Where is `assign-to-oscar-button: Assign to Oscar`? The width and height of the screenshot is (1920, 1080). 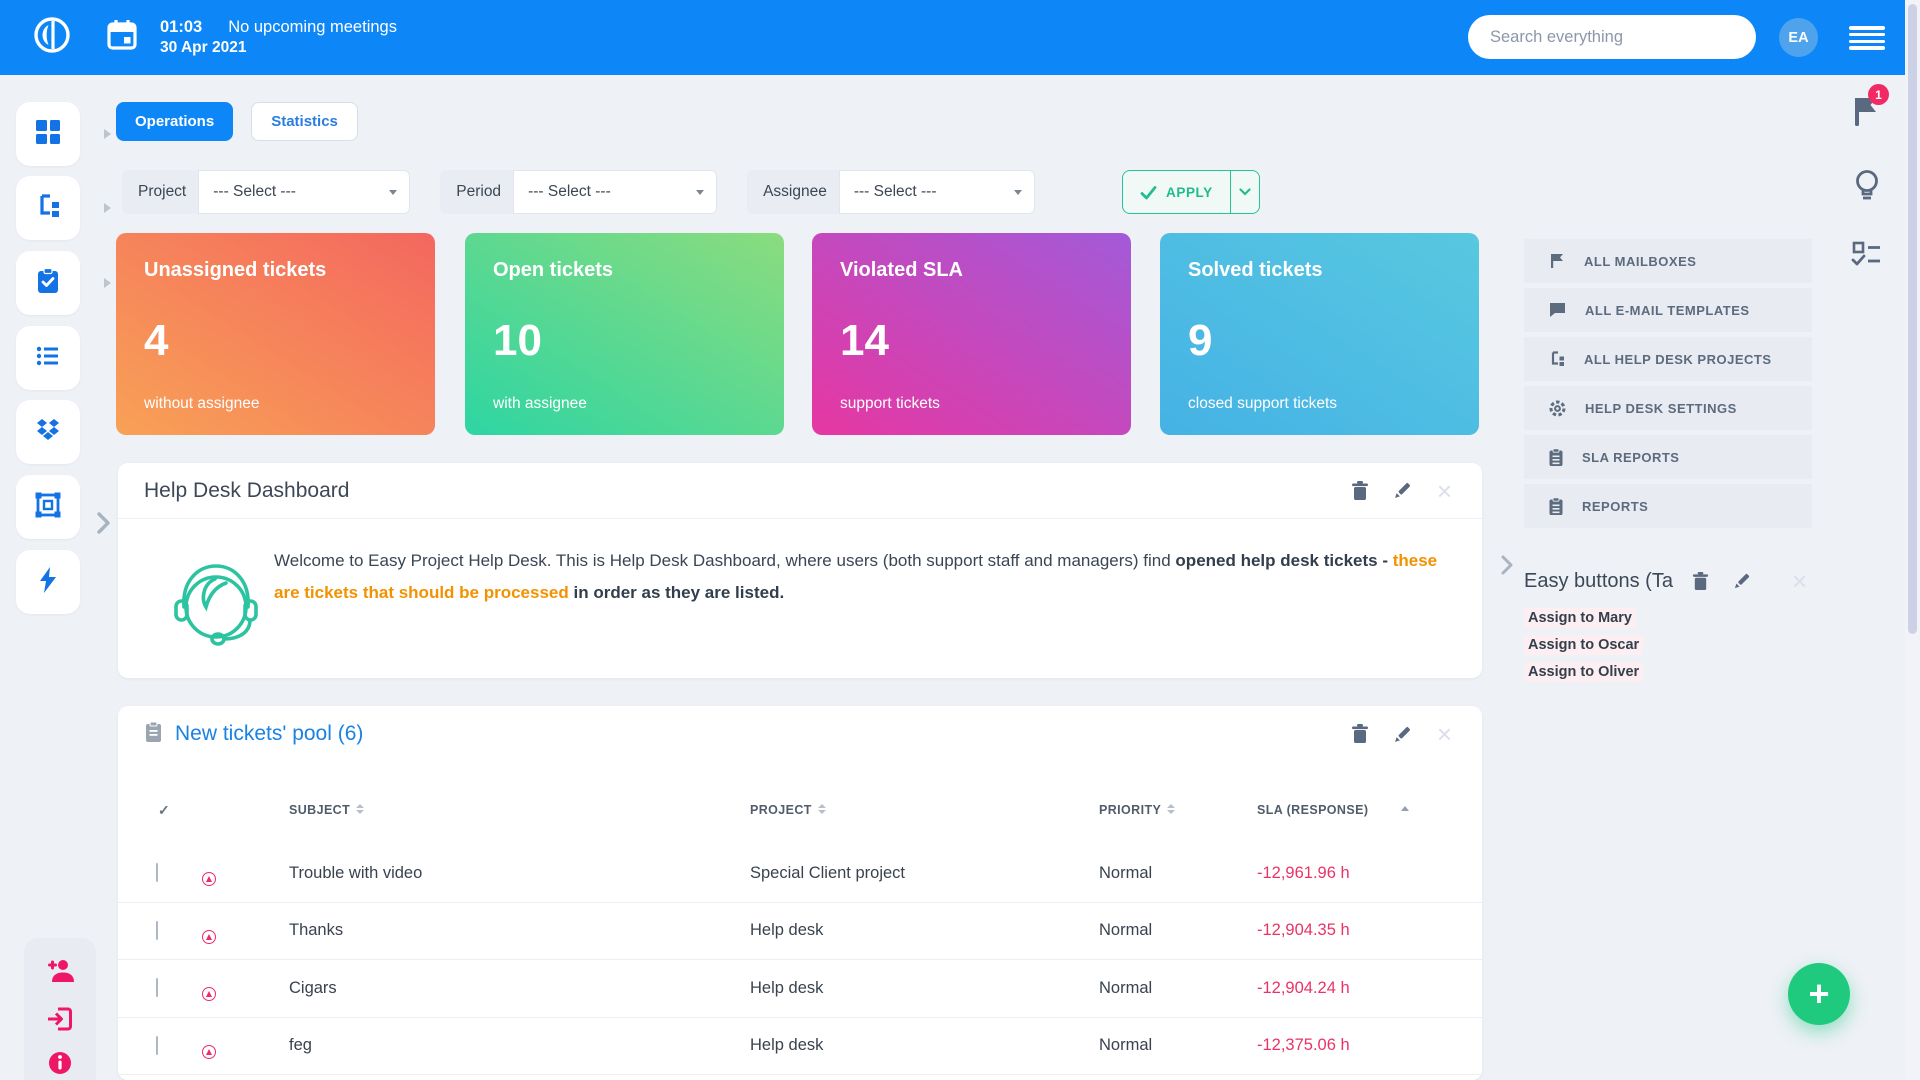 assign-to-oscar-button: Assign to Oscar is located at coordinates (1584, 645).